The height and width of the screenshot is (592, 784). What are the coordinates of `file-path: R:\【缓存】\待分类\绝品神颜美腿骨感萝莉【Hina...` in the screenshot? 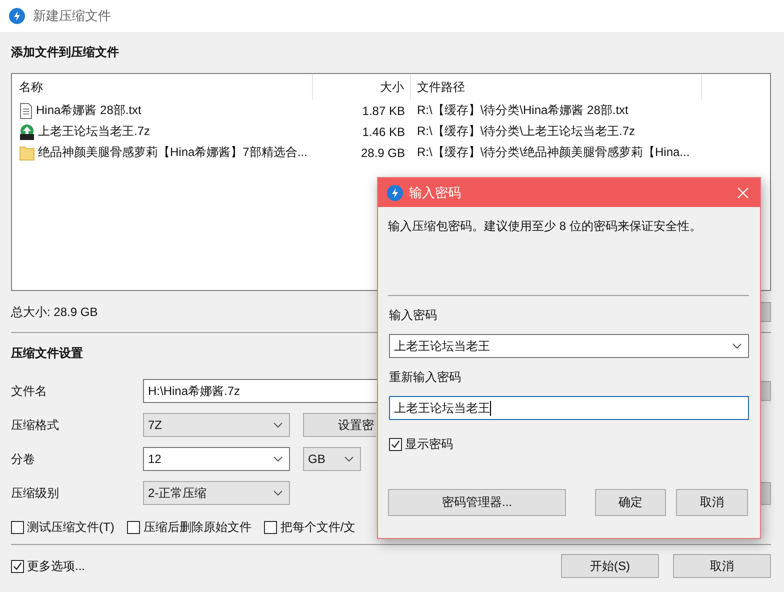 It's located at (553, 152).